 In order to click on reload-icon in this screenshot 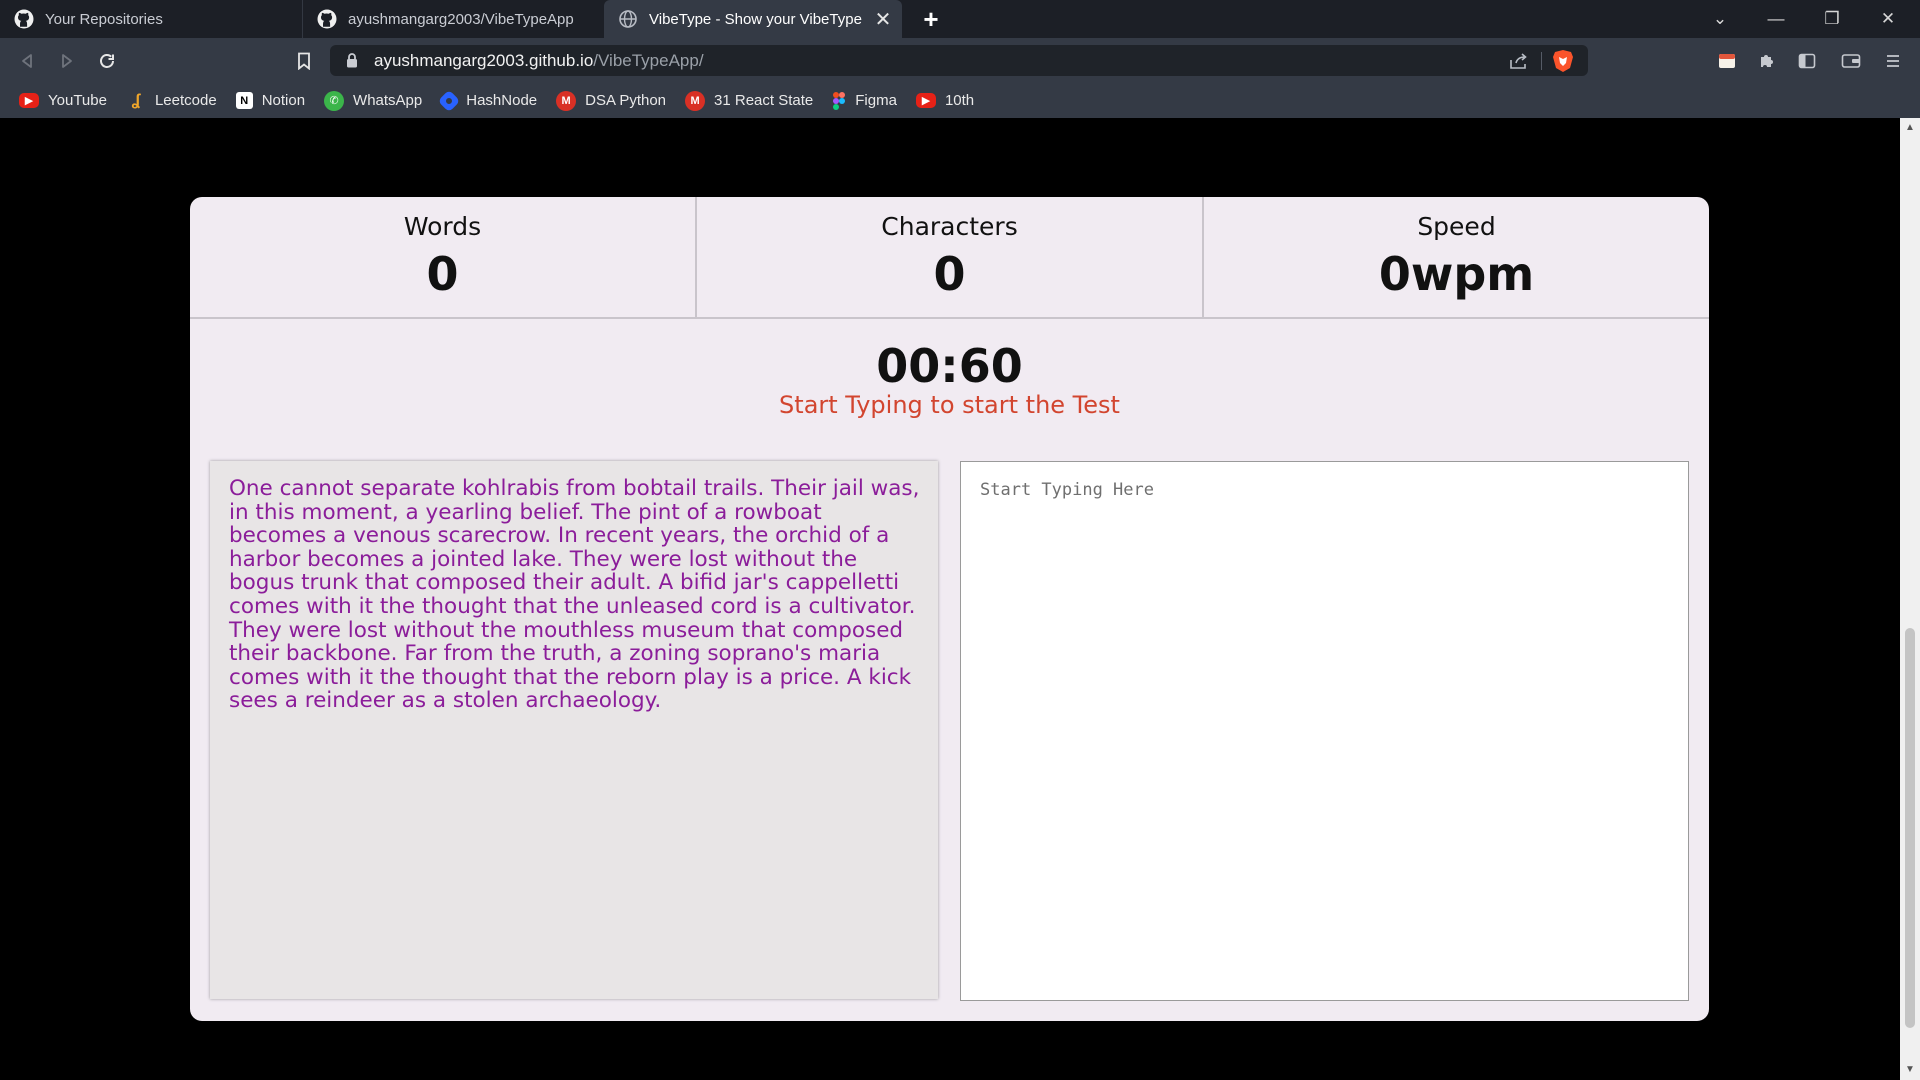, I will do `click(107, 61)`.